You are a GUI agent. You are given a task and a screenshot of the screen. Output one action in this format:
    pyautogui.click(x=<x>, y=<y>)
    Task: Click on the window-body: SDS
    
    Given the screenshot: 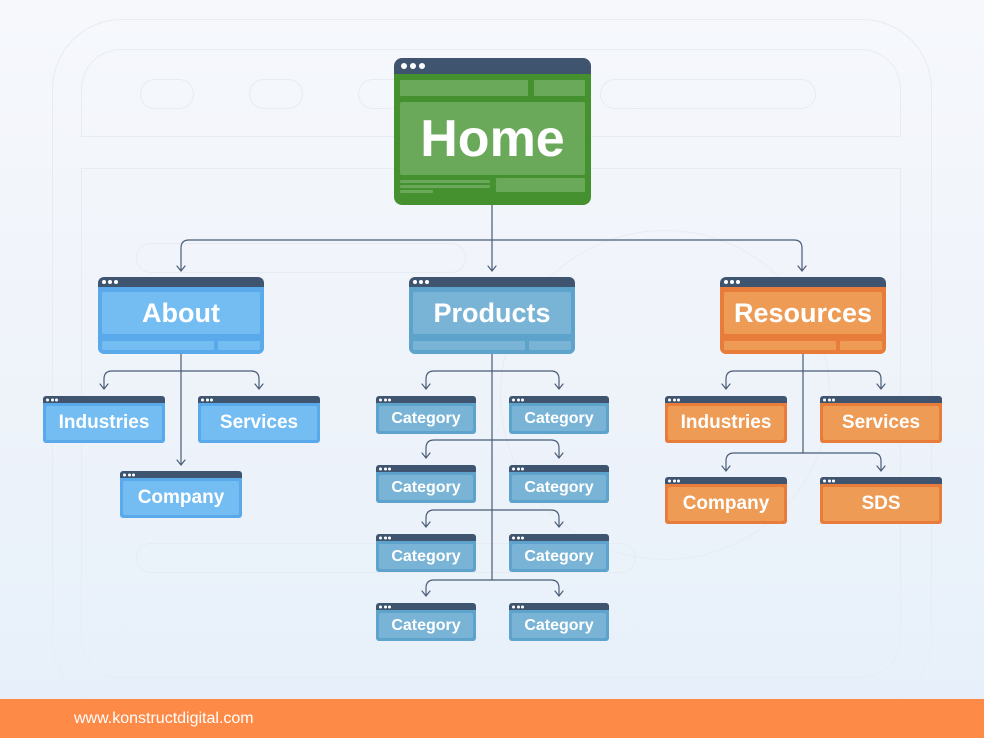 What is the action you would take?
    pyautogui.click(x=881, y=504)
    